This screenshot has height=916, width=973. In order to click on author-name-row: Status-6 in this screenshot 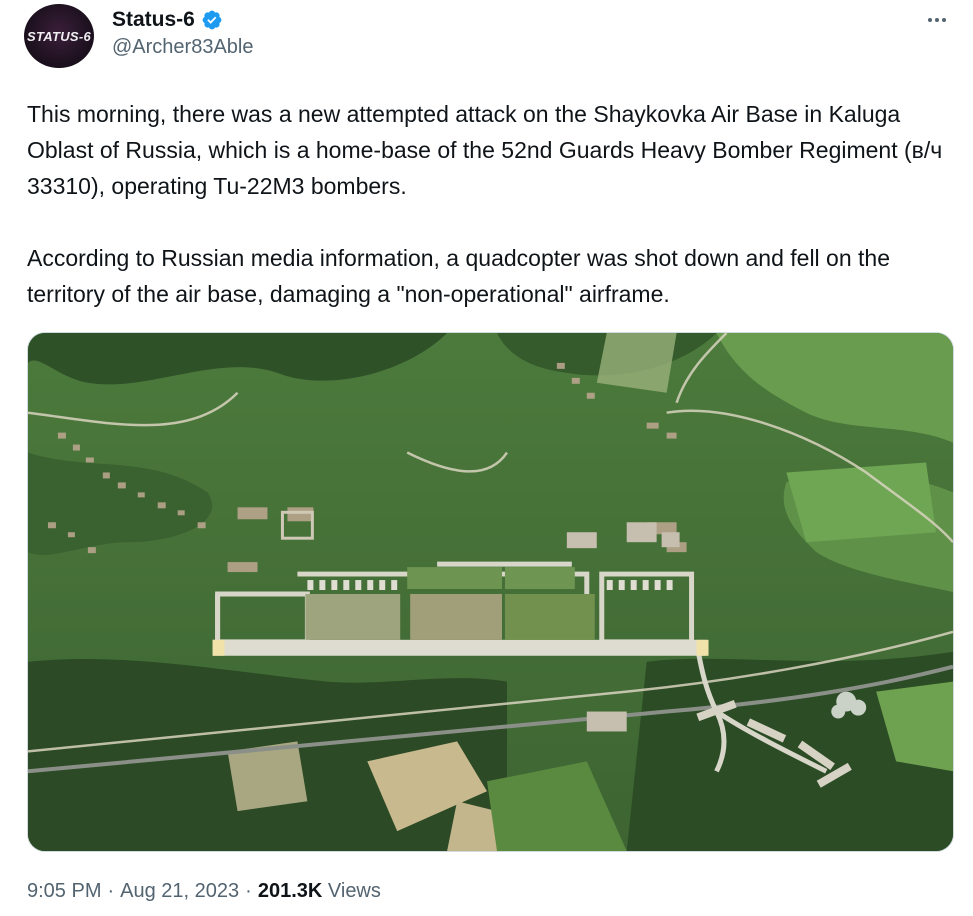, I will do `click(167, 20)`.